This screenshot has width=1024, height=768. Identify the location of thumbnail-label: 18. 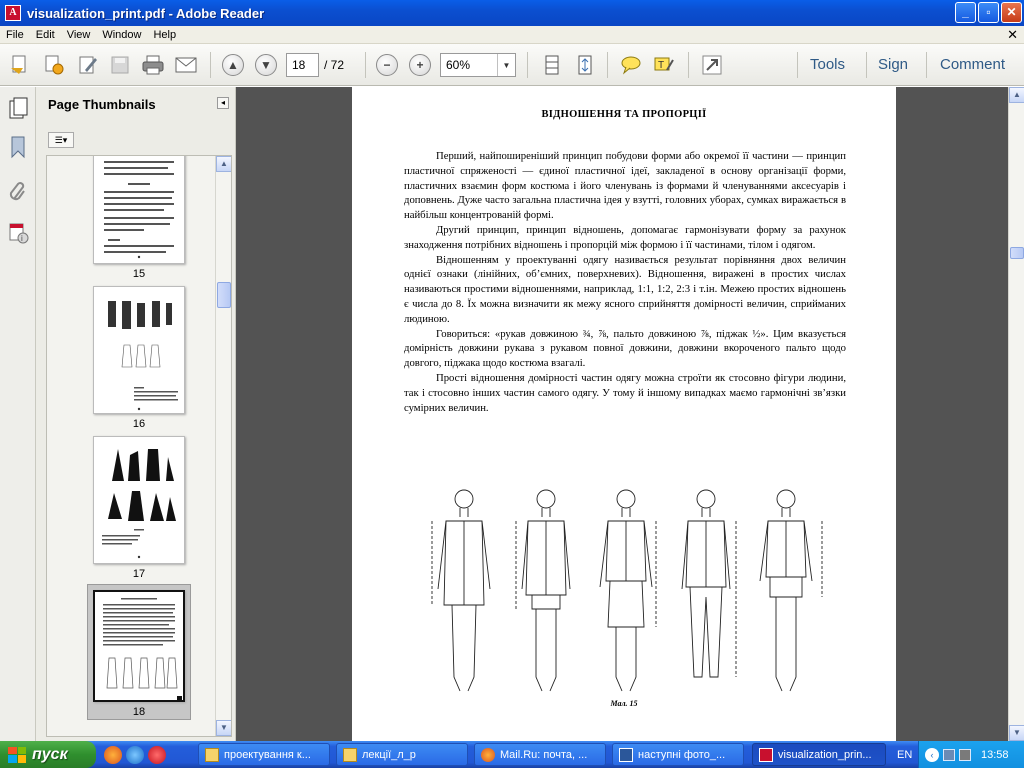
(139, 712).